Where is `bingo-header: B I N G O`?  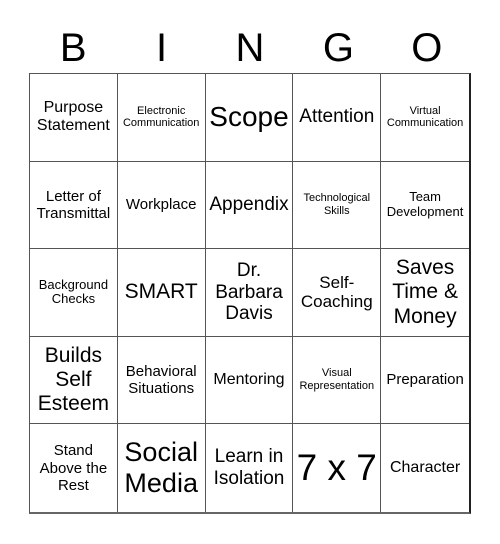 bingo-header: B I N G O is located at coordinates (250, 48).